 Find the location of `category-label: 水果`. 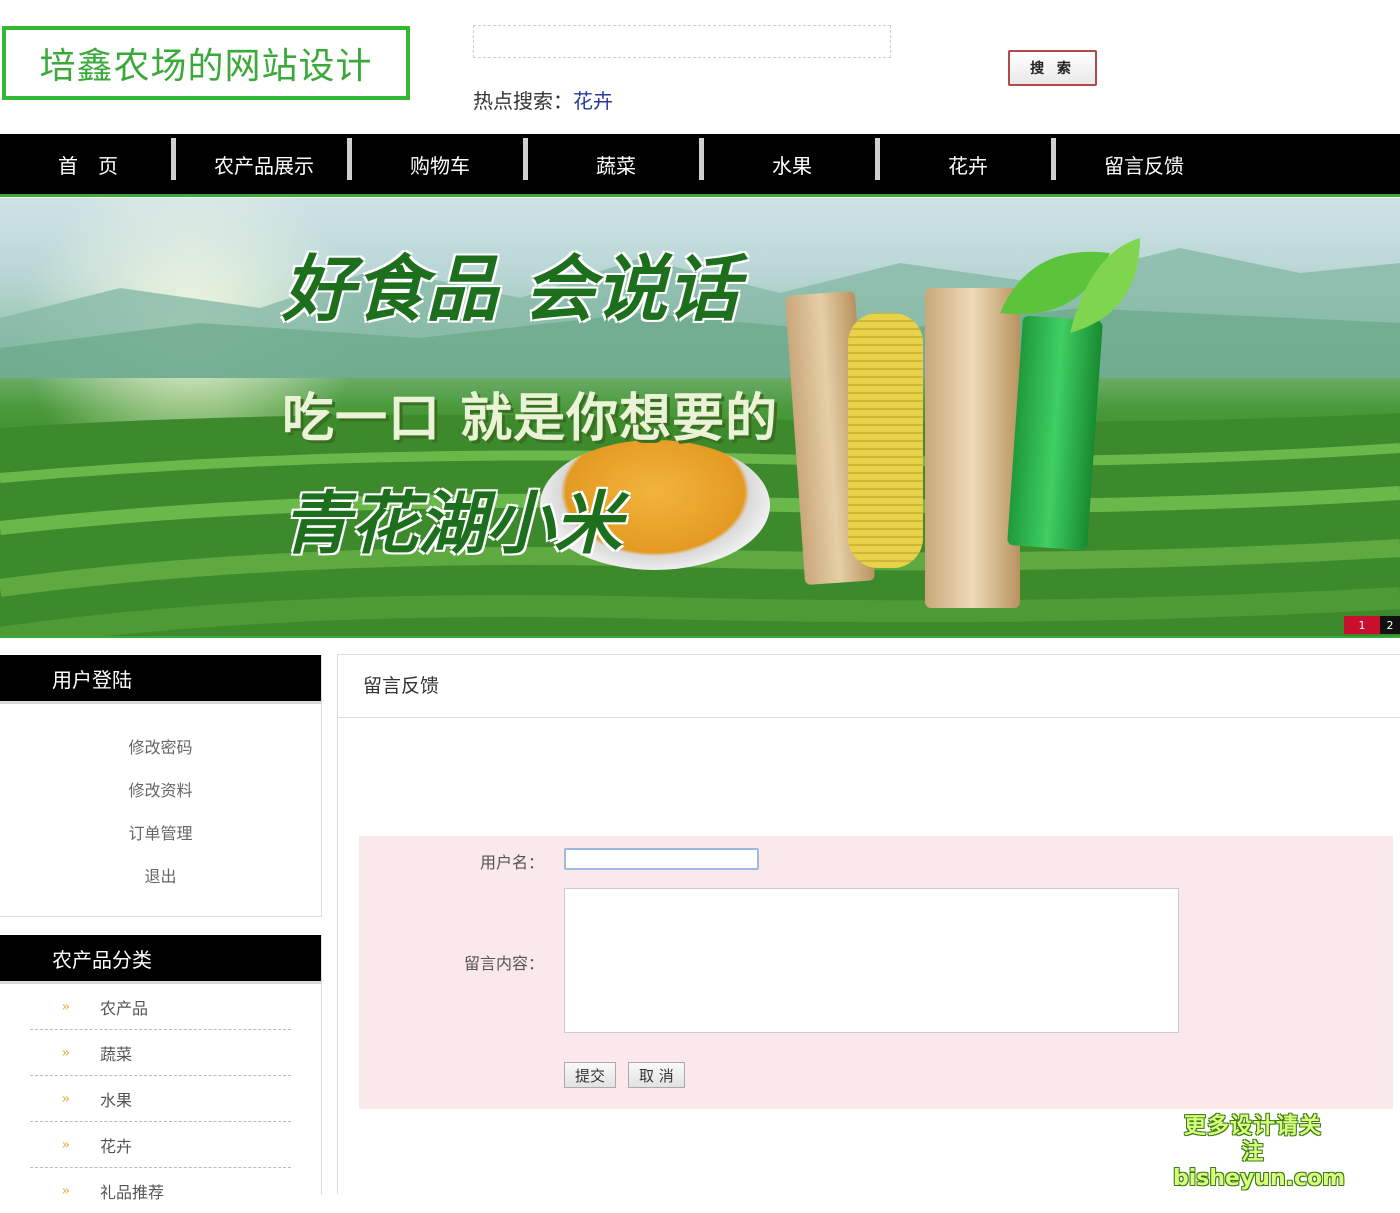

category-label: 水果 is located at coordinates (116, 1100).